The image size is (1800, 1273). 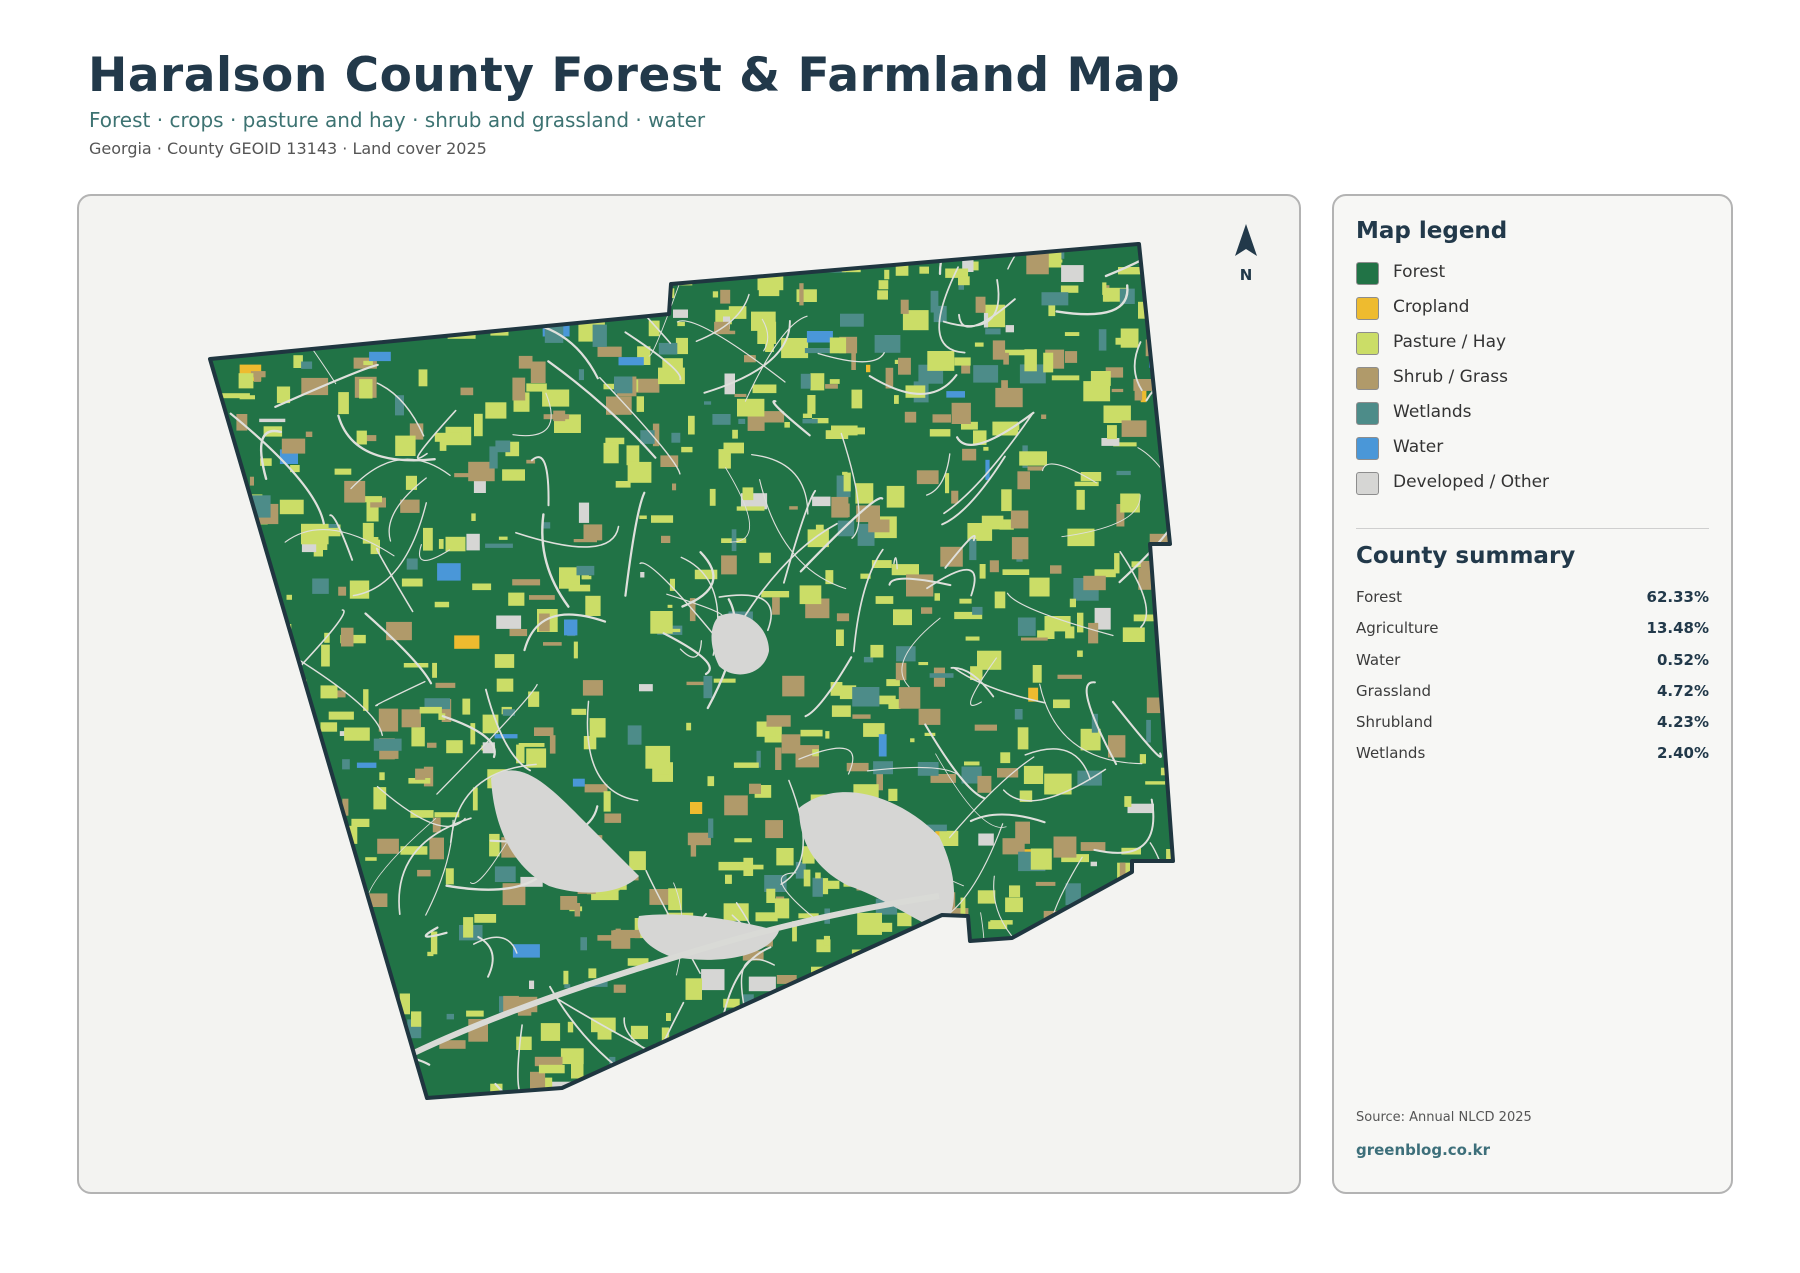 What do you see at coordinates (1432, 231) in the screenshot?
I see `legend-heading: Map legend` at bounding box center [1432, 231].